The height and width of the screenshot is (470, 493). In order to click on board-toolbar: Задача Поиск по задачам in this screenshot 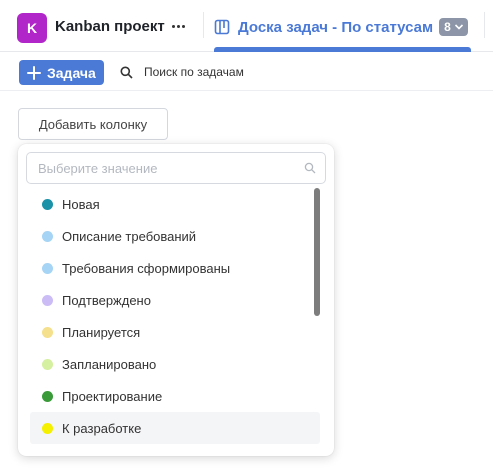, I will do `click(246, 72)`.